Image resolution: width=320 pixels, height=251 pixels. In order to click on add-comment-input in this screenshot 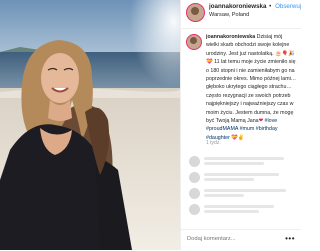, I will do `click(232, 239)`.